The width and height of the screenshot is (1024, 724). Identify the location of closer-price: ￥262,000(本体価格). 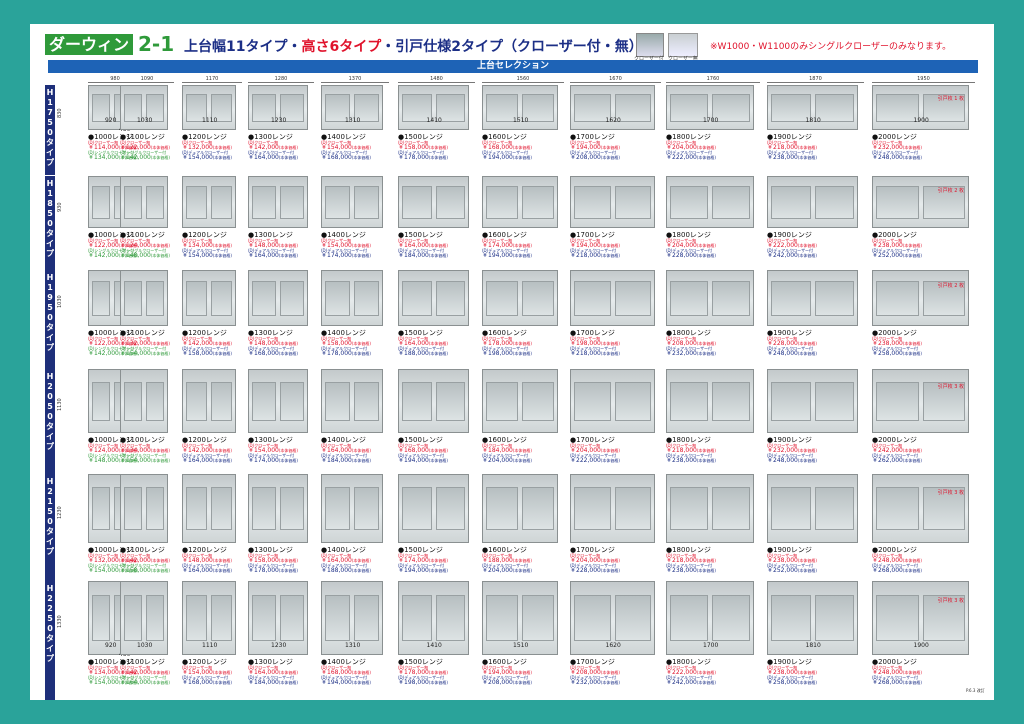
(897, 461).